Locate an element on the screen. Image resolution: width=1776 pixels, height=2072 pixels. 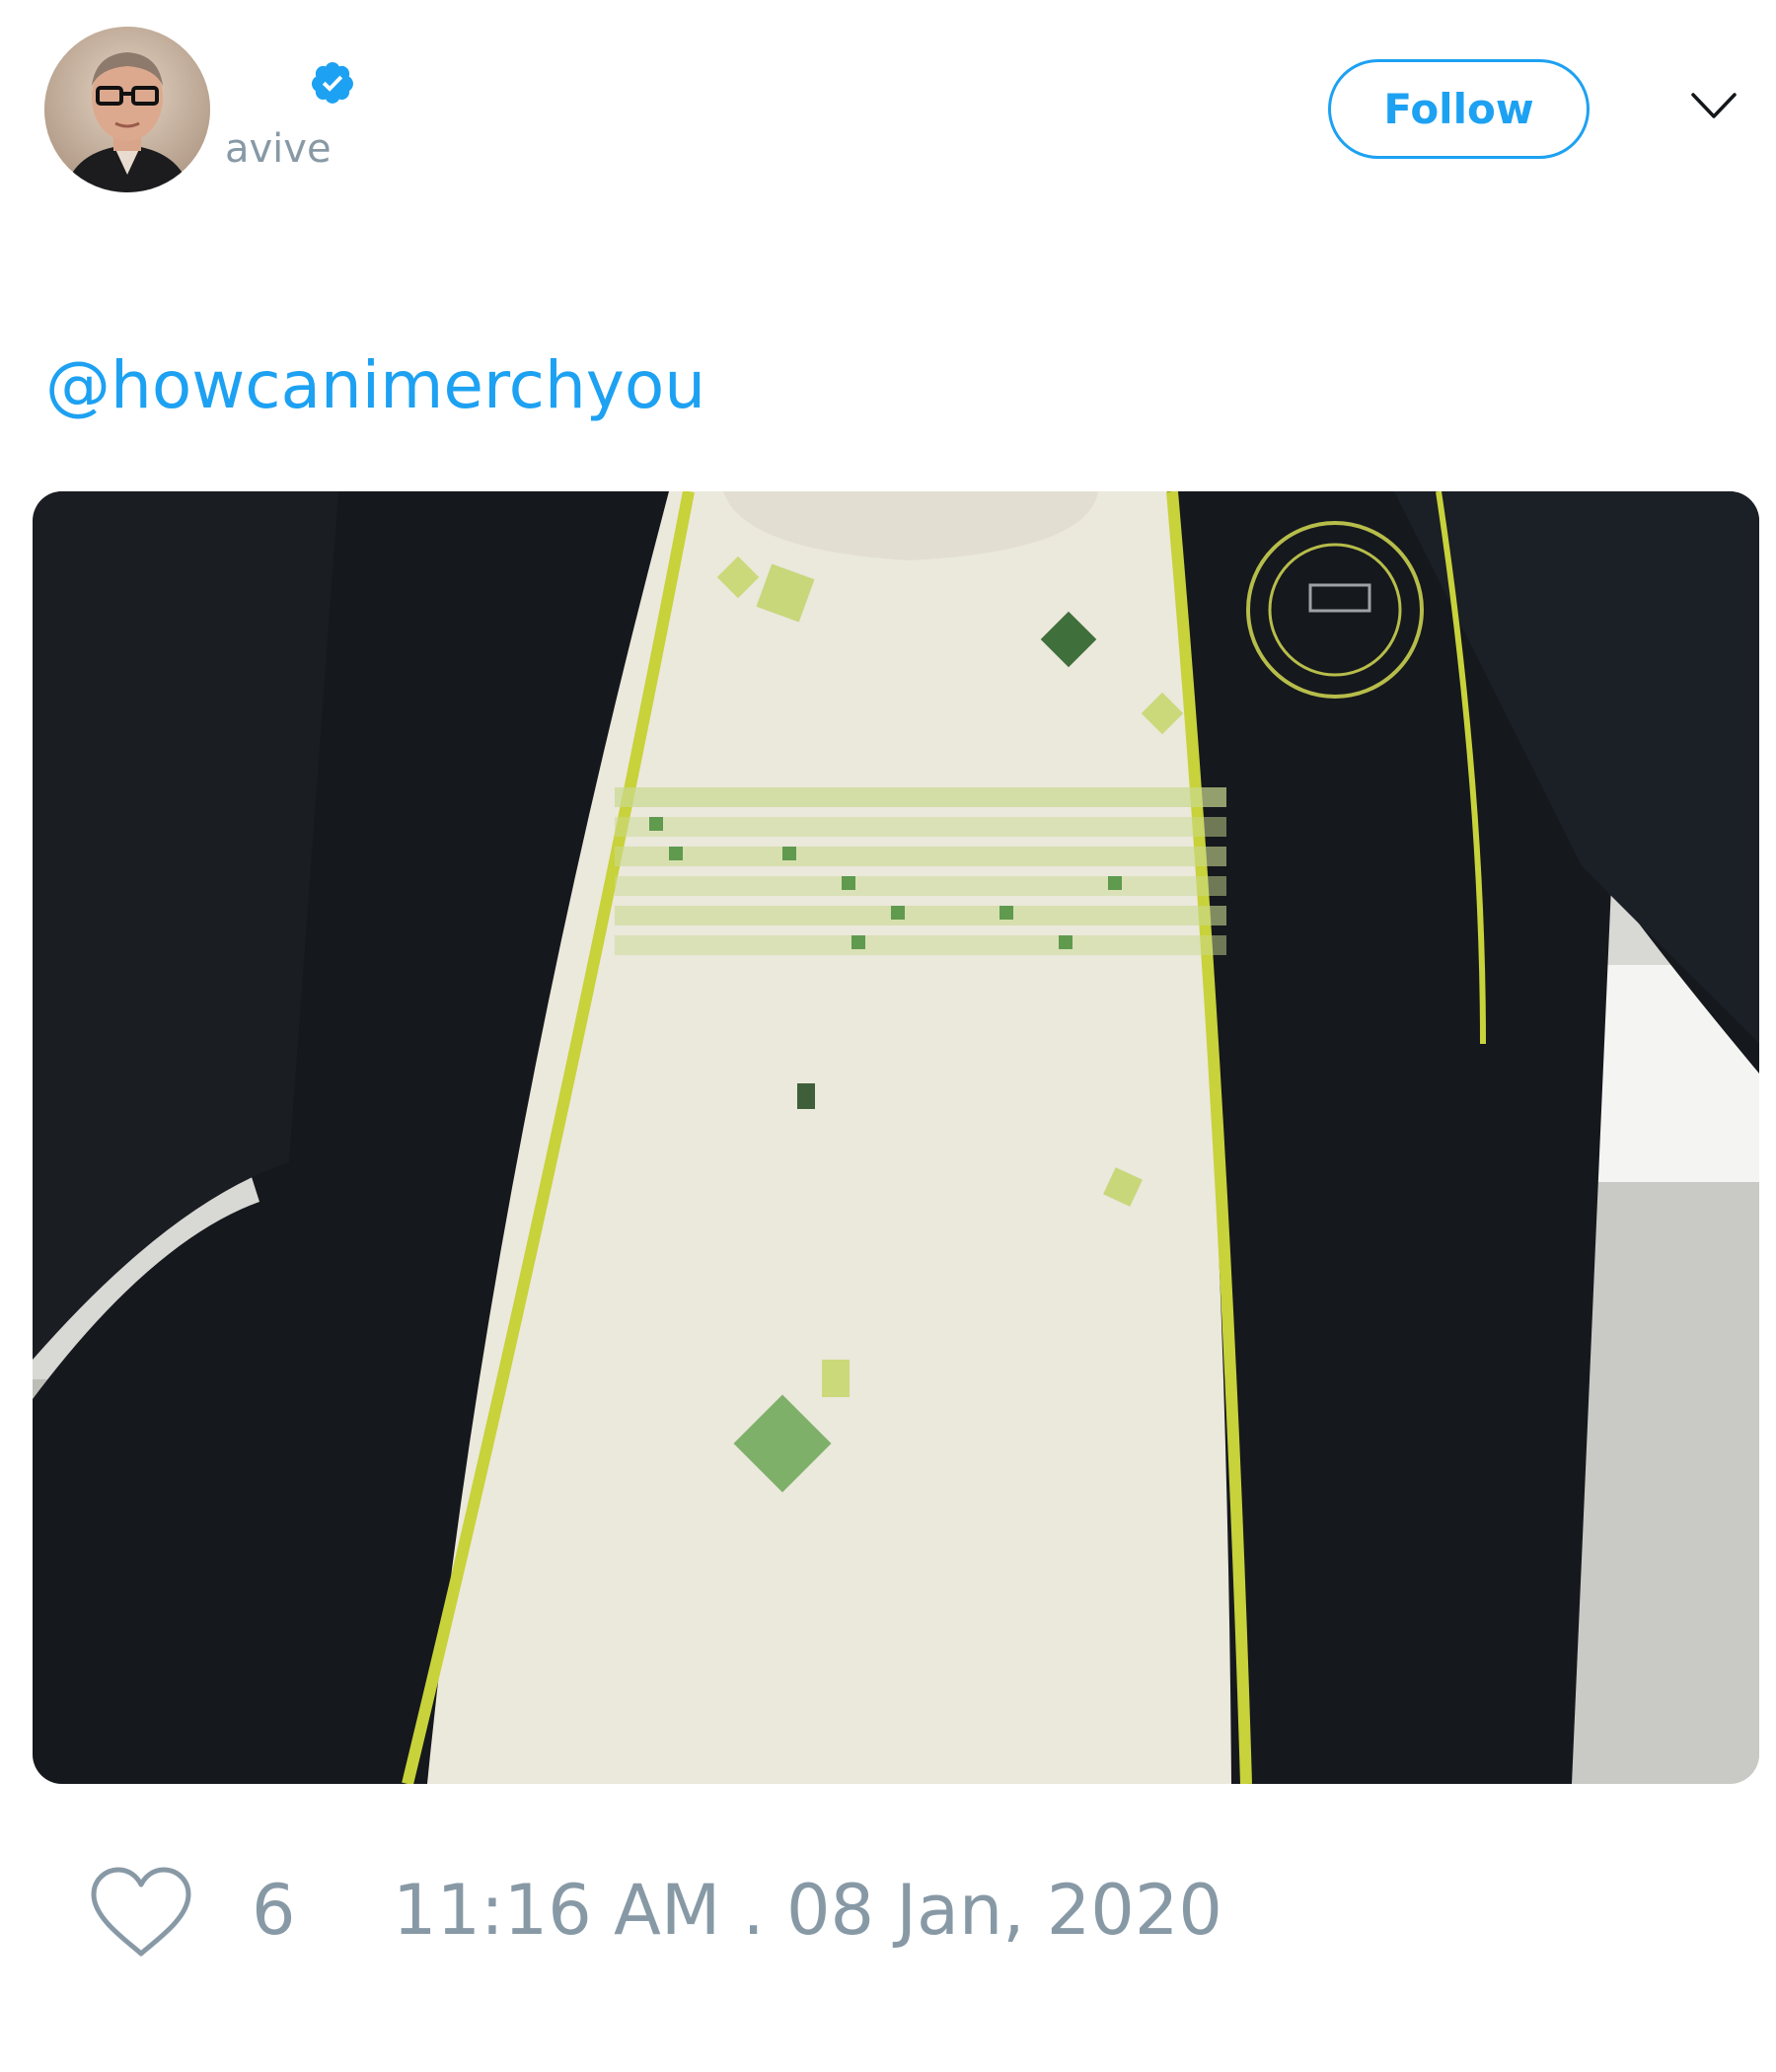
person-avatar-icon is located at coordinates (127, 110).